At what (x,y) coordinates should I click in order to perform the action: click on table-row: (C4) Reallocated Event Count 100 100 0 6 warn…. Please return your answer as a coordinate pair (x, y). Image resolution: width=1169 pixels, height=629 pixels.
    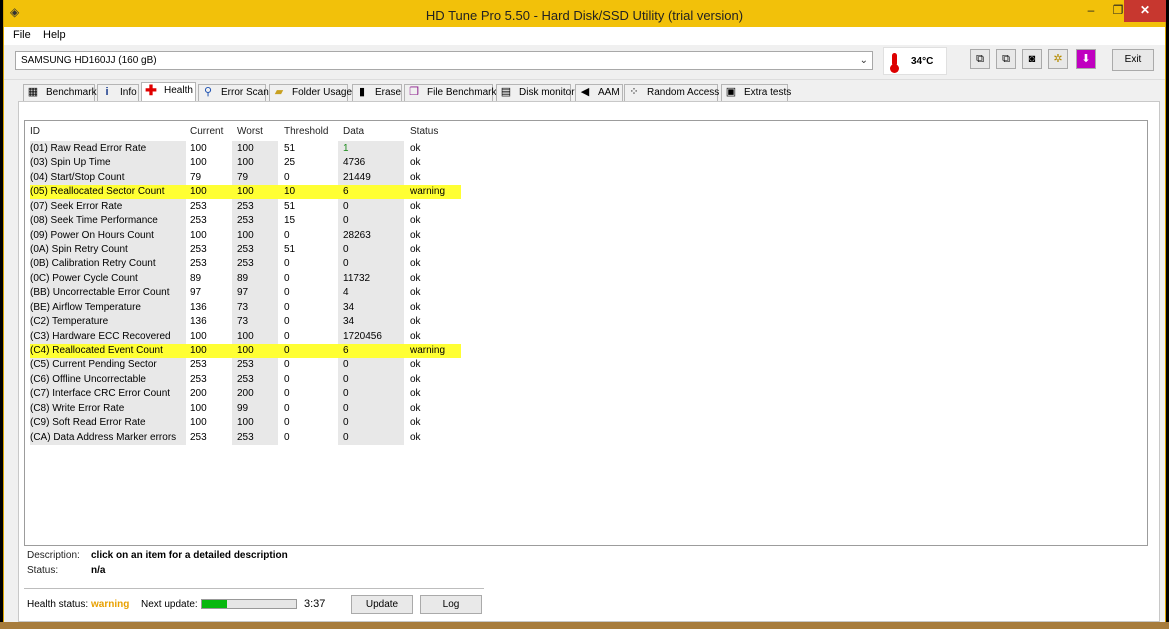
    Looking at the image, I should click on (245, 351).